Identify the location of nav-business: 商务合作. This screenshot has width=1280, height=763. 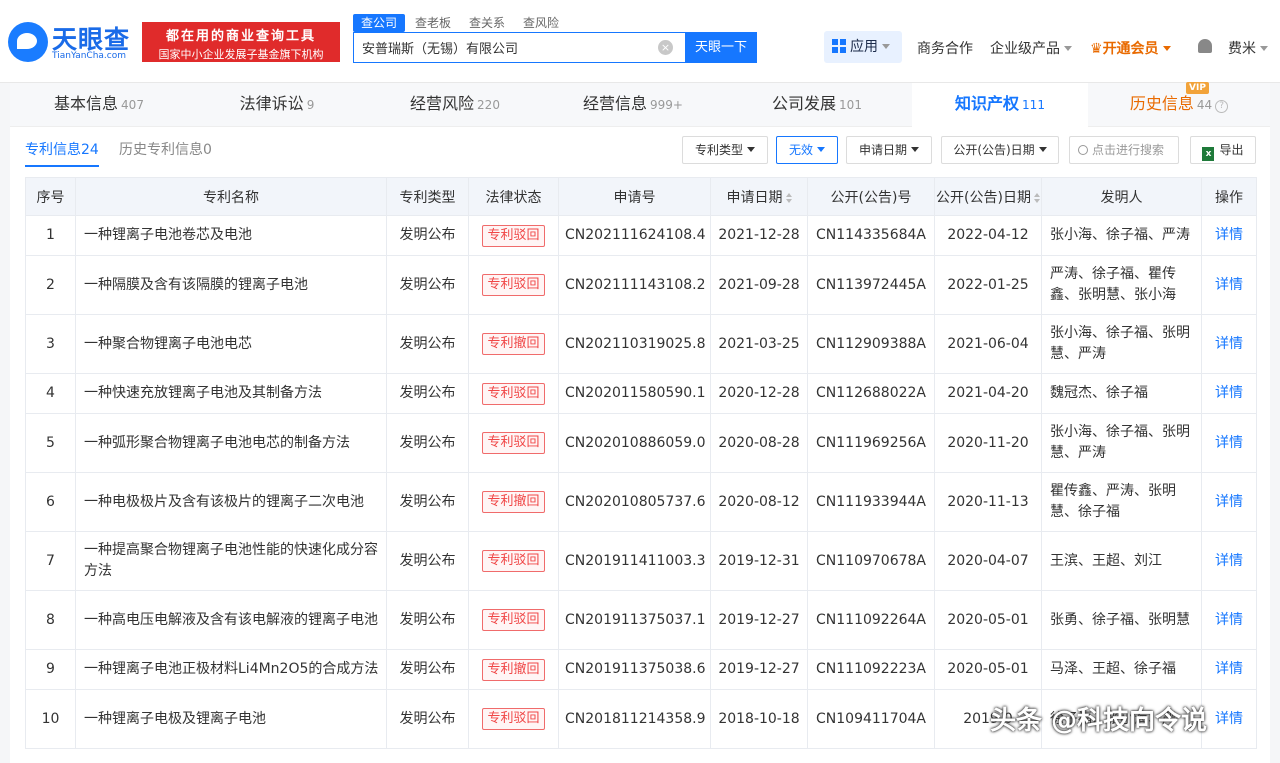
(945, 48).